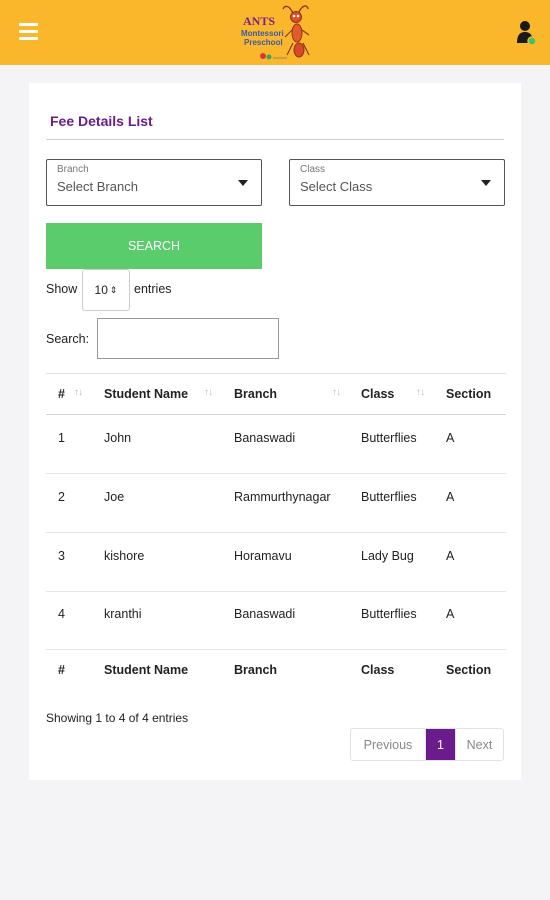  I want to click on row-number: 3, so click(61, 556).